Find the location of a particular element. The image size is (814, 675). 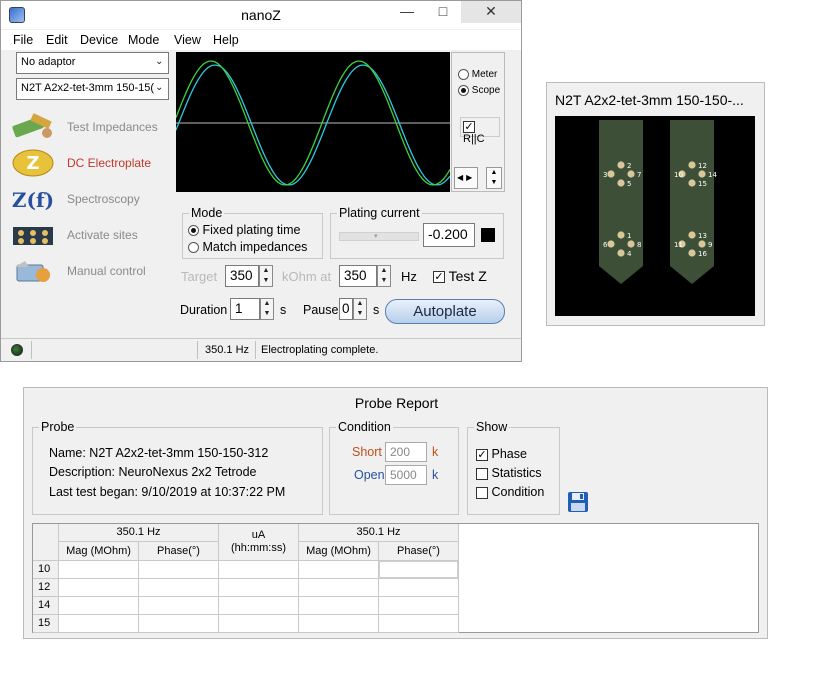

scope-radio: Scope is located at coordinates (479, 90).